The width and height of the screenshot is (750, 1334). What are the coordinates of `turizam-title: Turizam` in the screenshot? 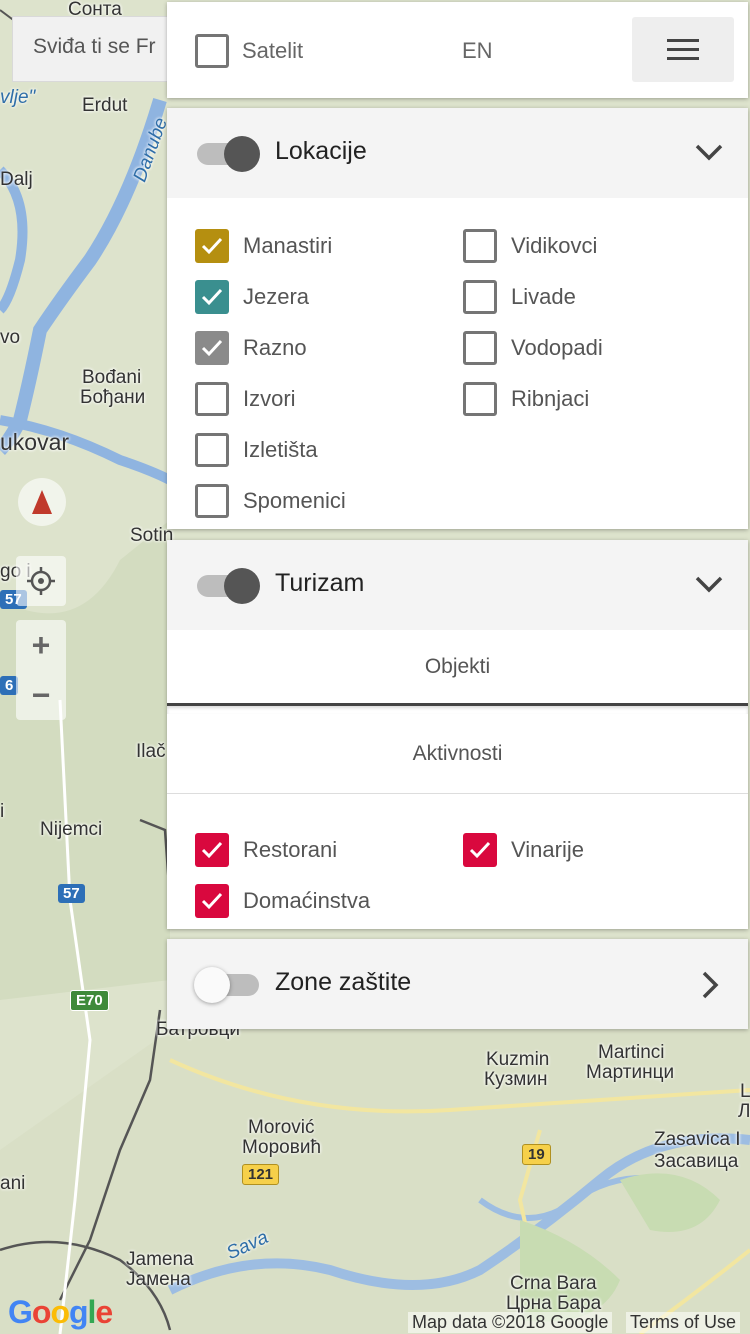 It's located at (320, 583).